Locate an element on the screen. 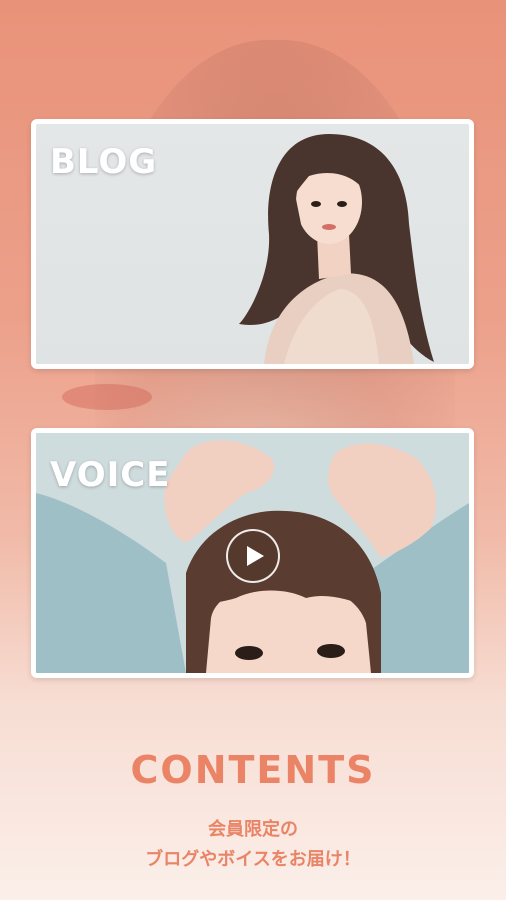 This screenshot has width=506, height=900. blog-photo is located at coordinates (336, 249).